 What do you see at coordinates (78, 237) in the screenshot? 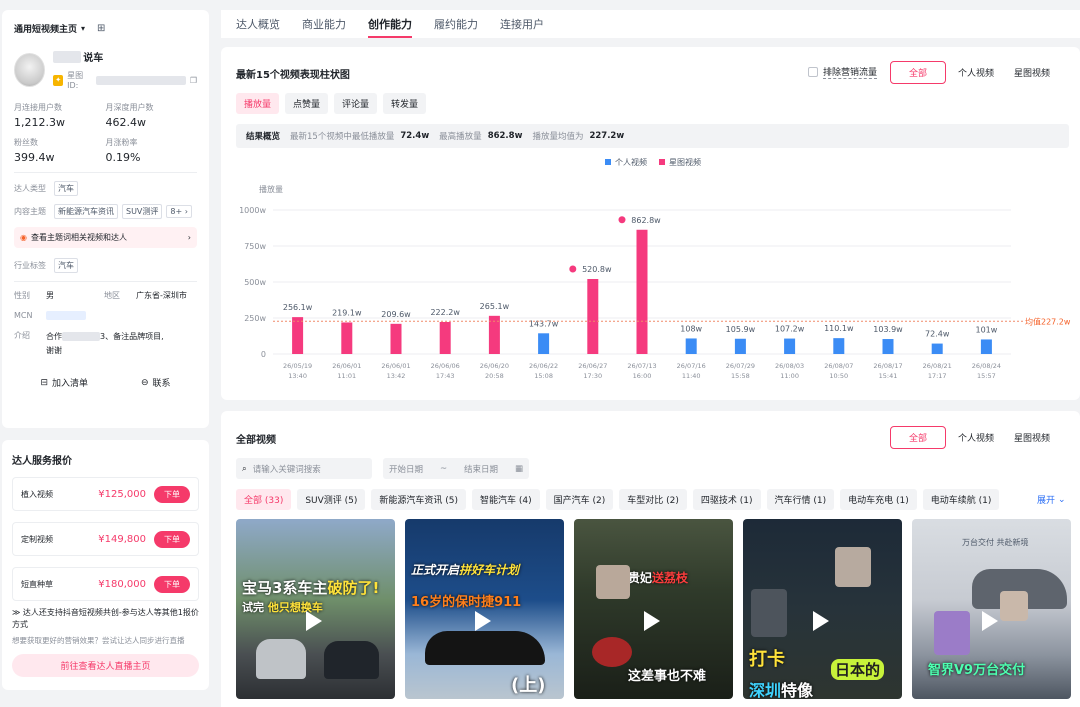
I see `topic-banner-text: 查看主题词相关视频和达人` at bounding box center [78, 237].